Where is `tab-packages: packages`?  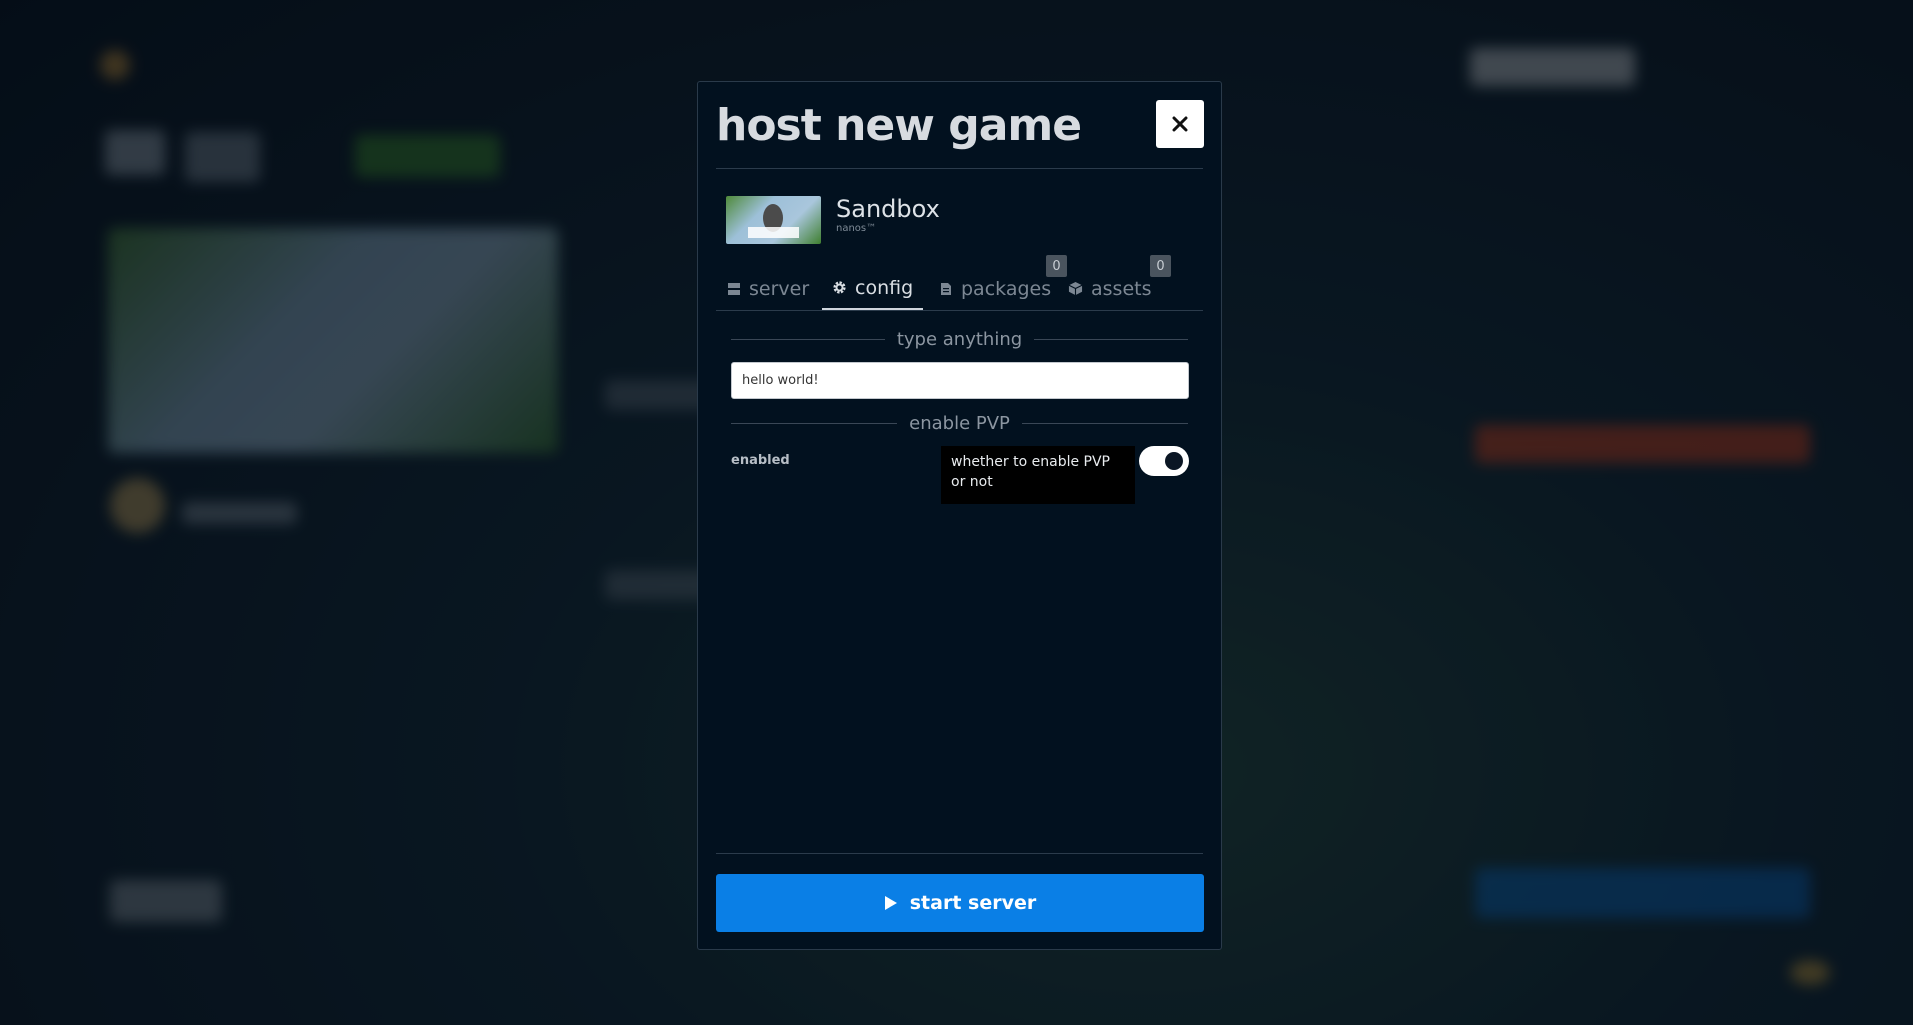 tab-packages: packages is located at coordinates (994, 288).